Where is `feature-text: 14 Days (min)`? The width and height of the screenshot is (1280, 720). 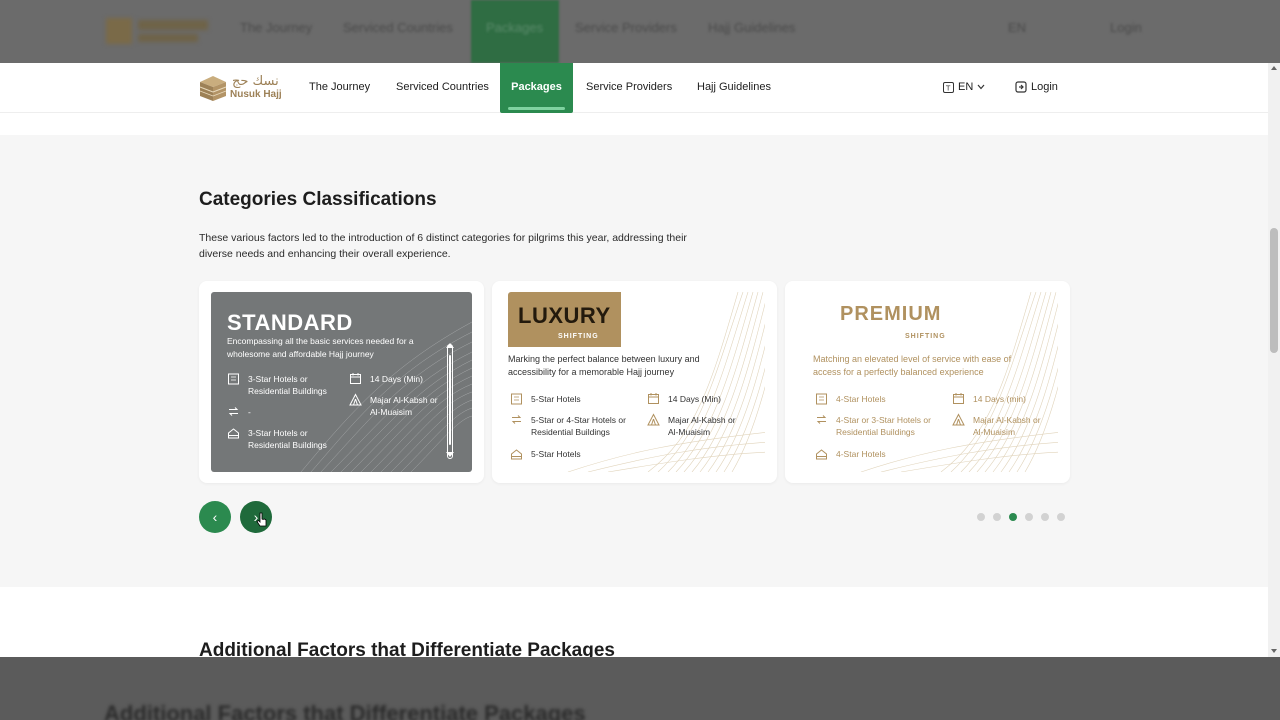 feature-text: 14 Days (min) is located at coordinates (999, 399).